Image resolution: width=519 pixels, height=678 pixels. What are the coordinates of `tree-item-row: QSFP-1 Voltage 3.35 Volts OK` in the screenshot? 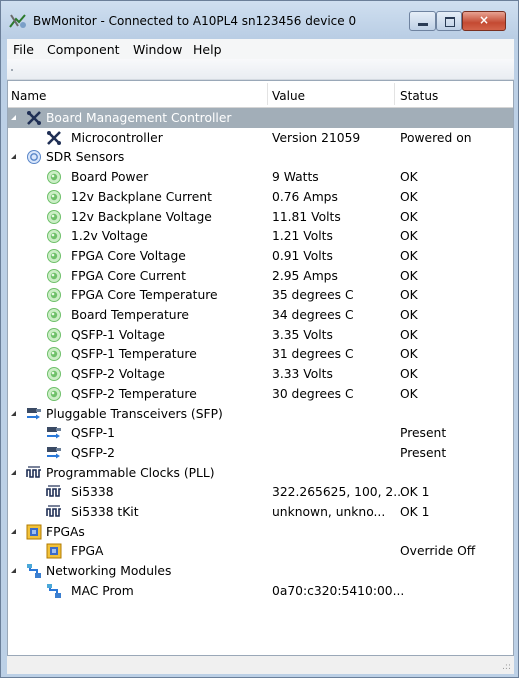 It's located at (260, 335).